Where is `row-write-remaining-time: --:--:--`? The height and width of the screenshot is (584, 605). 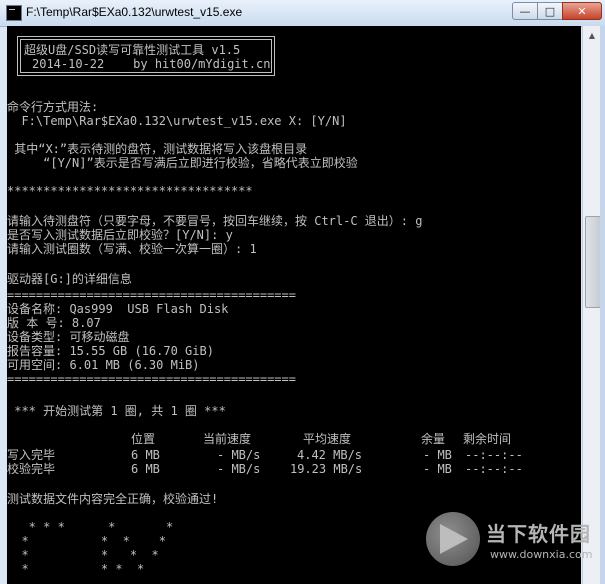
row-write-remaining-time: --:--:-- is located at coordinates (494, 455).